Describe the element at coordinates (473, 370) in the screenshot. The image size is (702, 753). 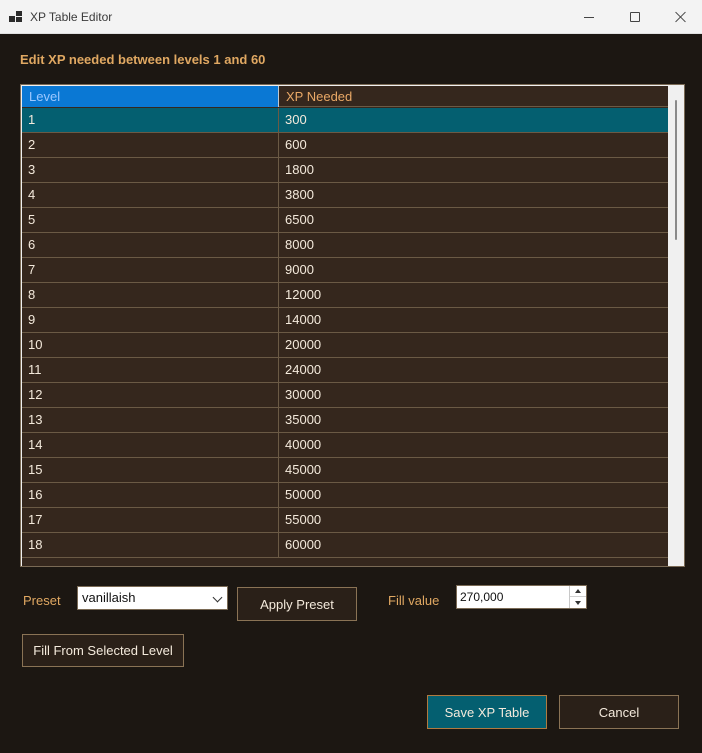
I see `xp-needed-cell: 24000` at that location.